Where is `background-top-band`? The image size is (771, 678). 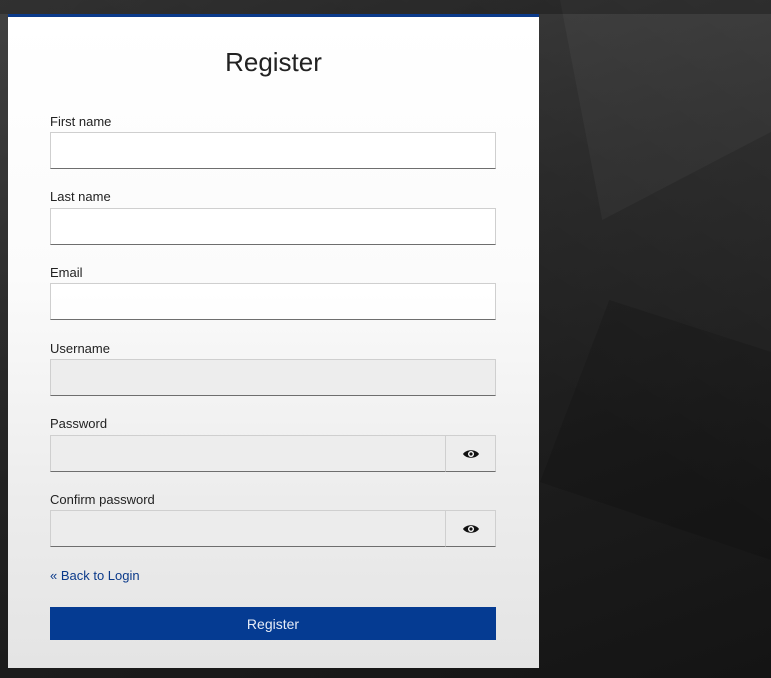 background-top-band is located at coordinates (385, 7).